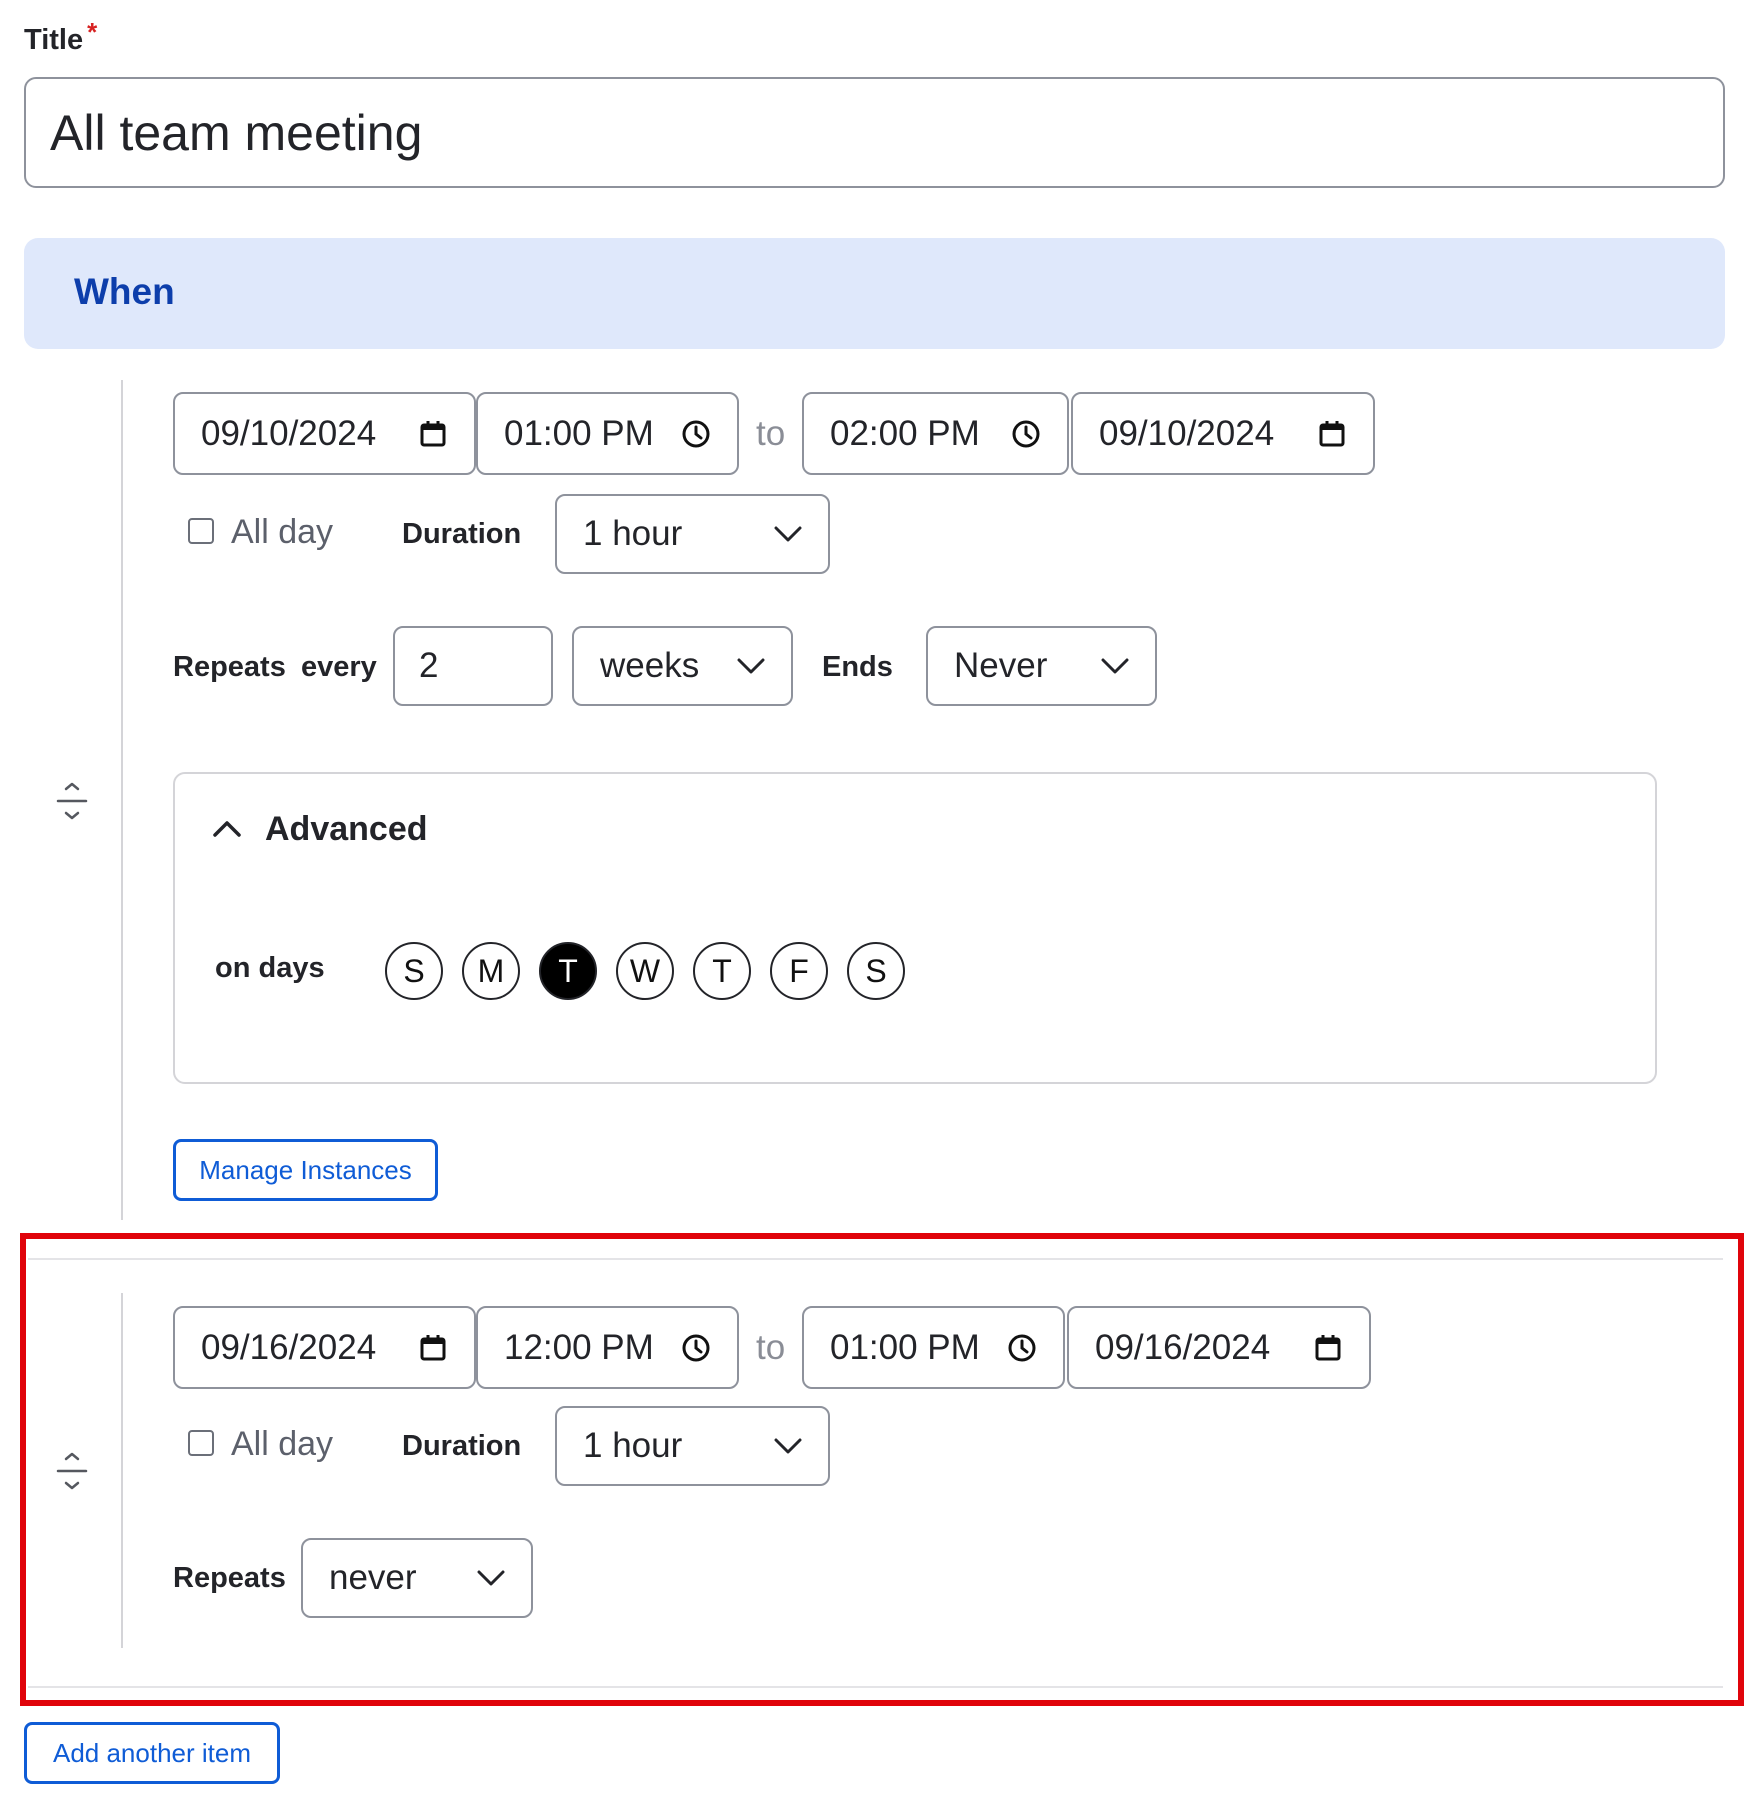 The width and height of the screenshot is (1758, 1810). I want to click on end-time-input: 01:00 PM, so click(933, 1347).